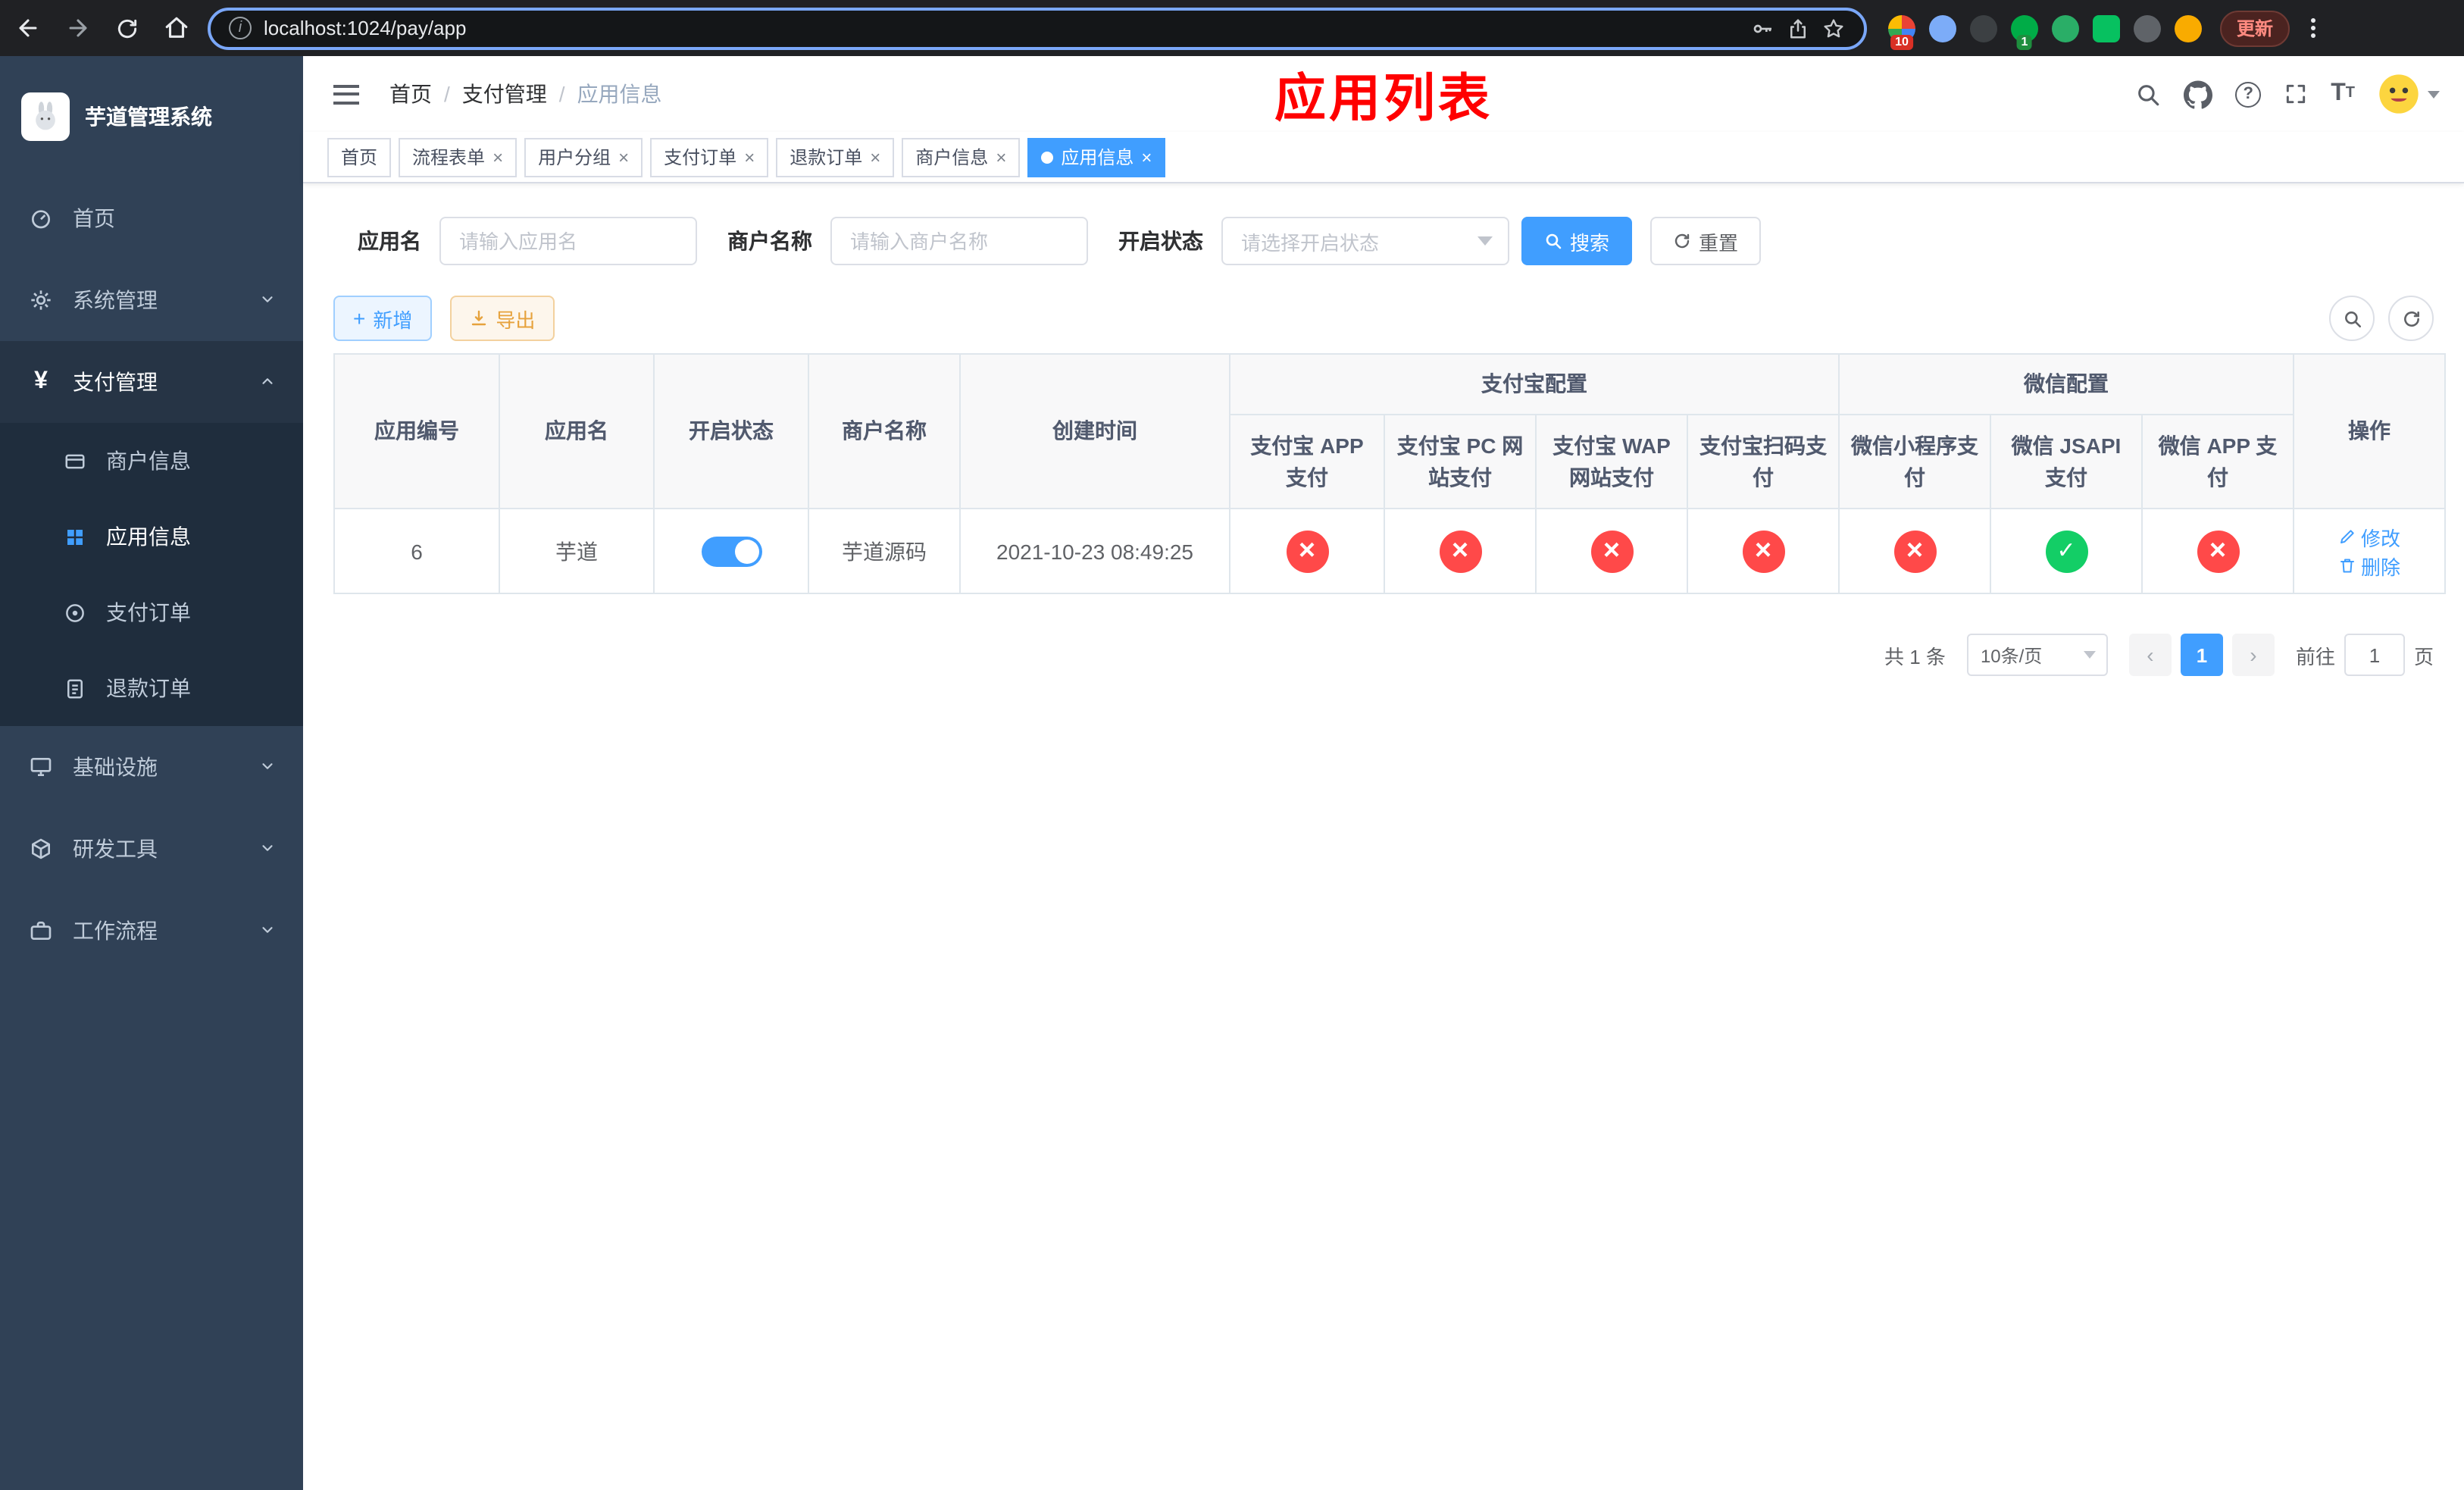  Describe the element at coordinates (2352, 318) in the screenshot. I see `toggle-search-icon` at that location.